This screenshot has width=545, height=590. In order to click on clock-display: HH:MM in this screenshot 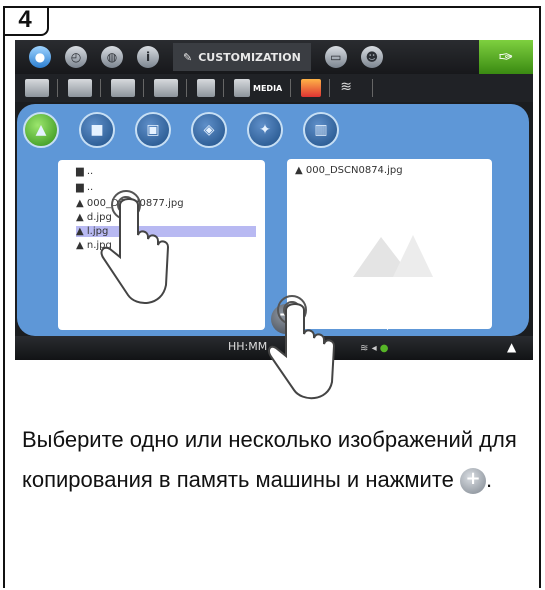, I will do `click(248, 346)`.